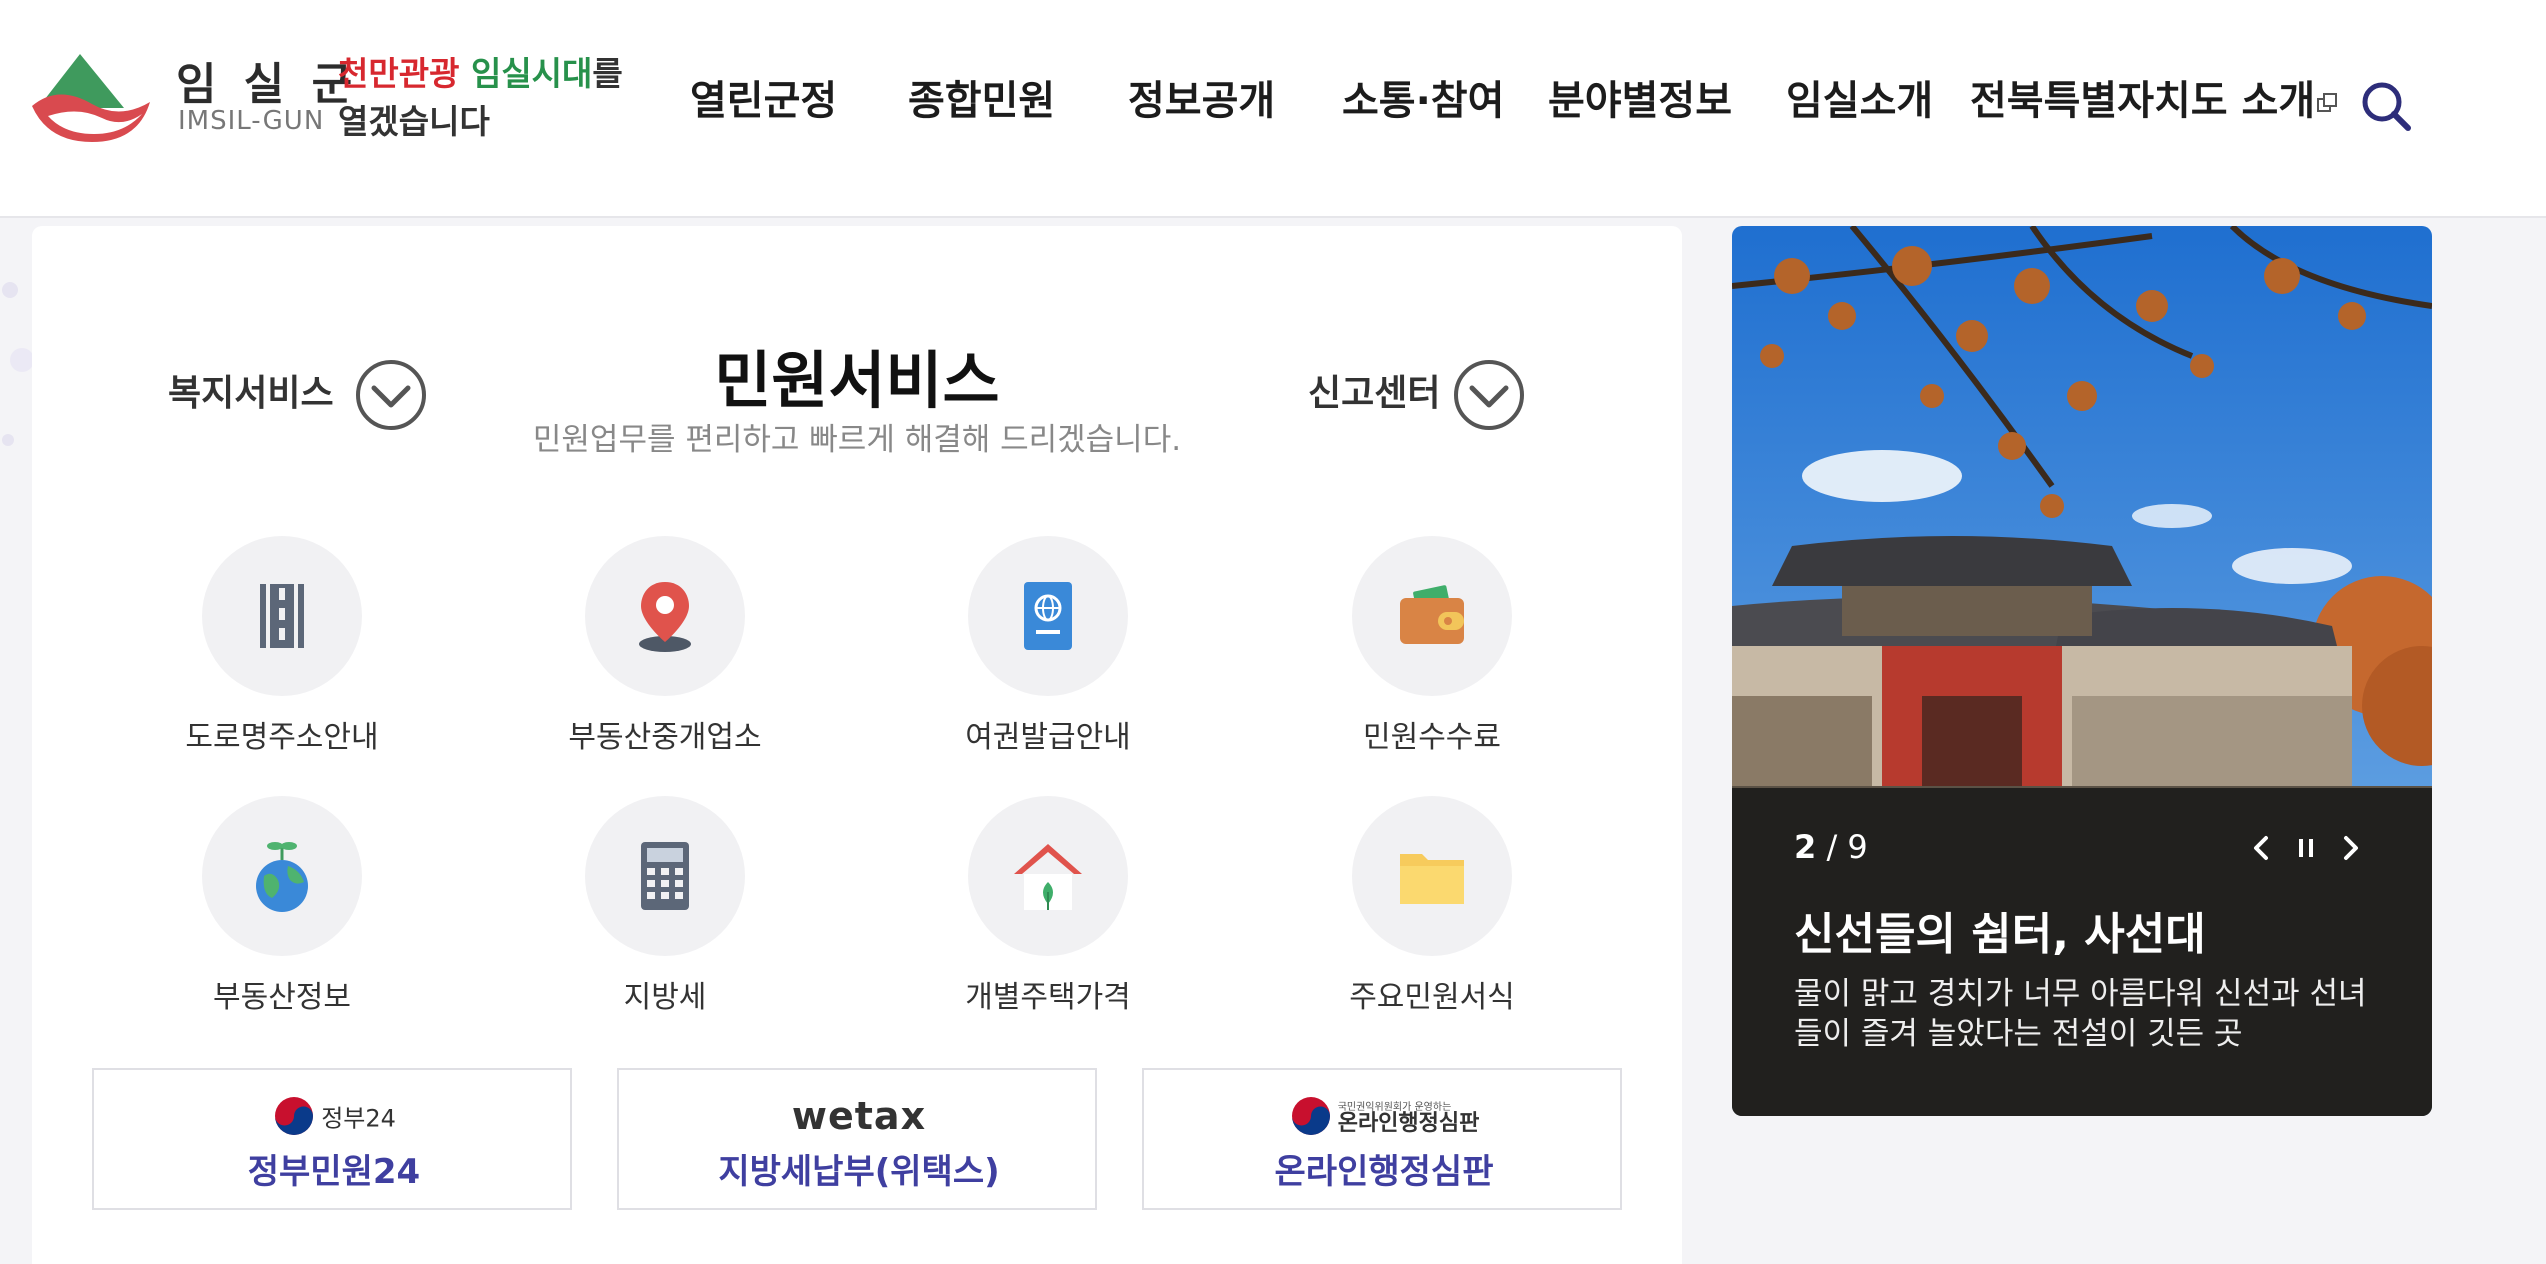 This screenshot has width=2546, height=1264. What do you see at coordinates (1432, 879) in the screenshot?
I see `folder-icon` at bounding box center [1432, 879].